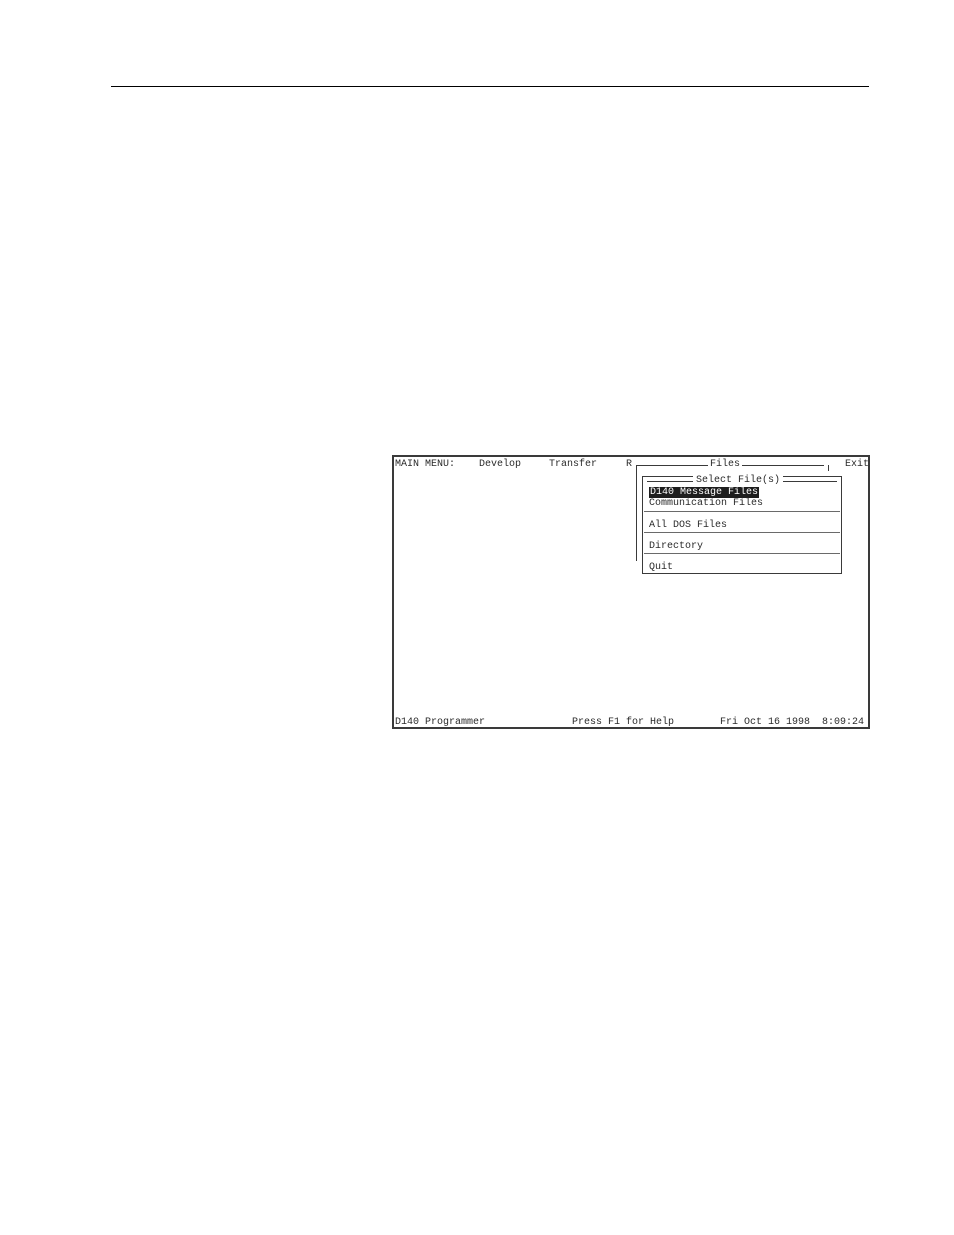 The width and height of the screenshot is (954, 1235). What do you see at coordinates (661, 567) in the screenshot?
I see `menu-item-quit: Quit` at bounding box center [661, 567].